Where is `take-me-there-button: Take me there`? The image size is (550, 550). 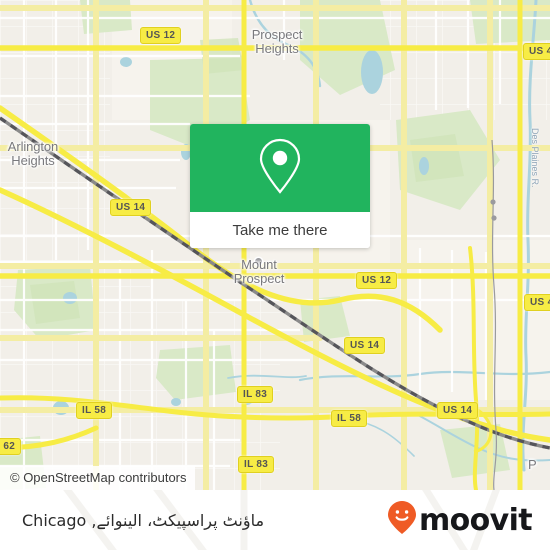
take-me-there-button: Take me there is located at coordinates (280, 230).